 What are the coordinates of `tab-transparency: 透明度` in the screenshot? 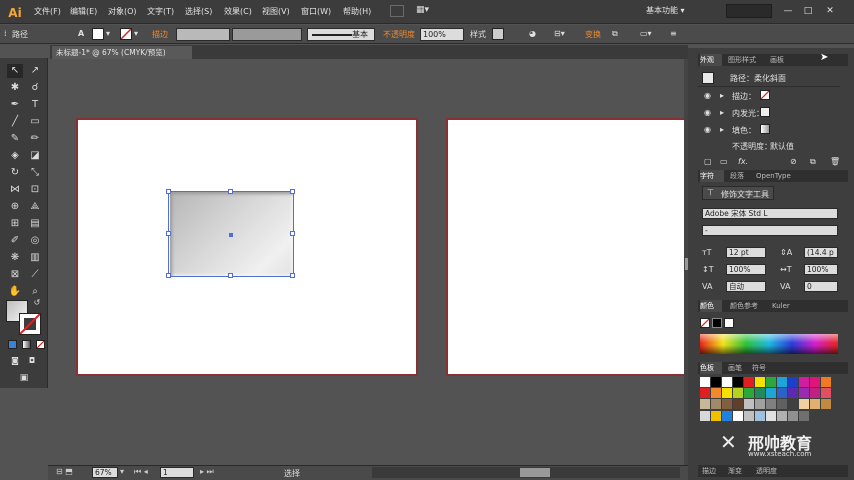 It's located at (766, 471).